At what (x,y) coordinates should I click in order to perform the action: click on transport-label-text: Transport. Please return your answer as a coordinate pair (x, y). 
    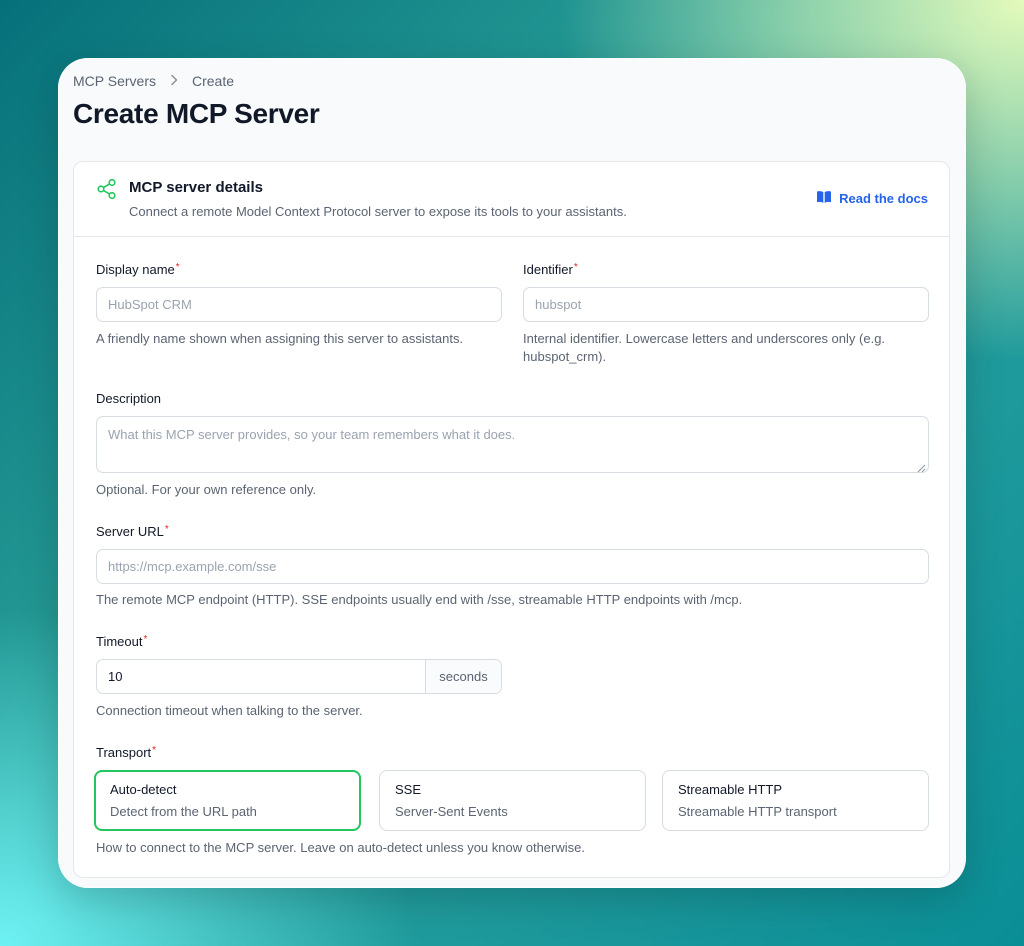
    Looking at the image, I should click on (124, 752).